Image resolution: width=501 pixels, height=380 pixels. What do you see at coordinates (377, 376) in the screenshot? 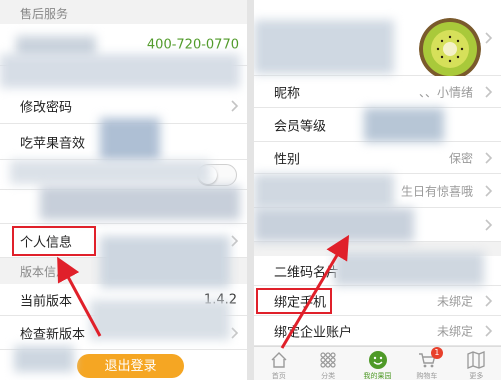
I see `tab-my-orchard-label: 我的果园` at bounding box center [377, 376].